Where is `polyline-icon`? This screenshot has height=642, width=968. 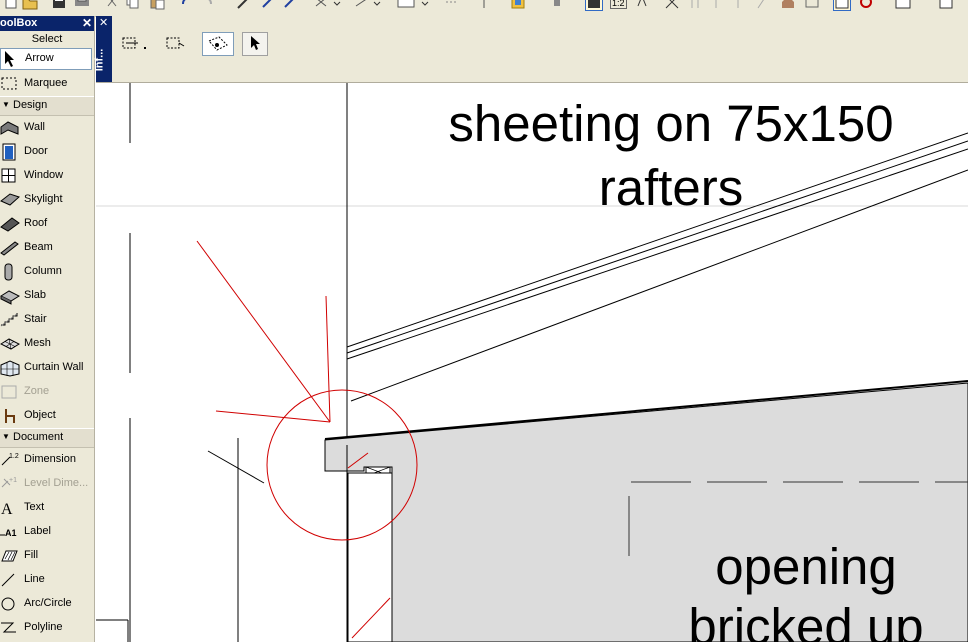 polyline-icon is located at coordinates (10, 628).